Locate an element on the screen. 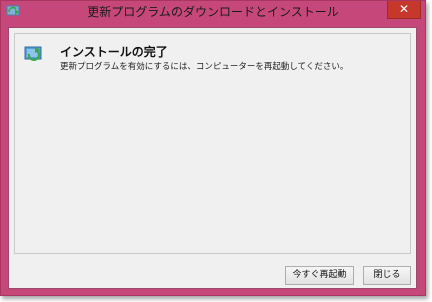 Image resolution: width=432 pixels, height=302 pixels. status-message: 更新プログラムを有効にするには、コンピューターを再起動してください。 is located at coordinates (204, 67).